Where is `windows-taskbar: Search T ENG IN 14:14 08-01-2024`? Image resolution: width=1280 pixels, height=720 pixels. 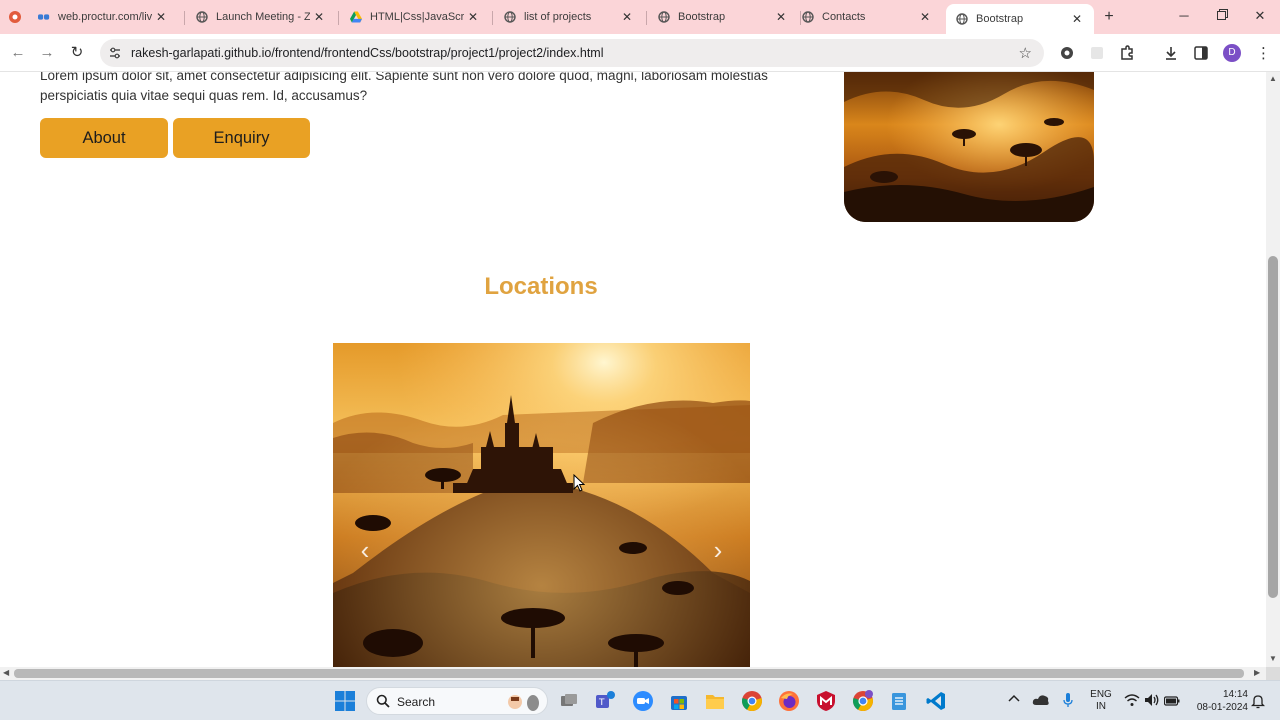
windows-taskbar: Search T ENG IN 14:14 08-01-2024 is located at coordinates (640, 700).